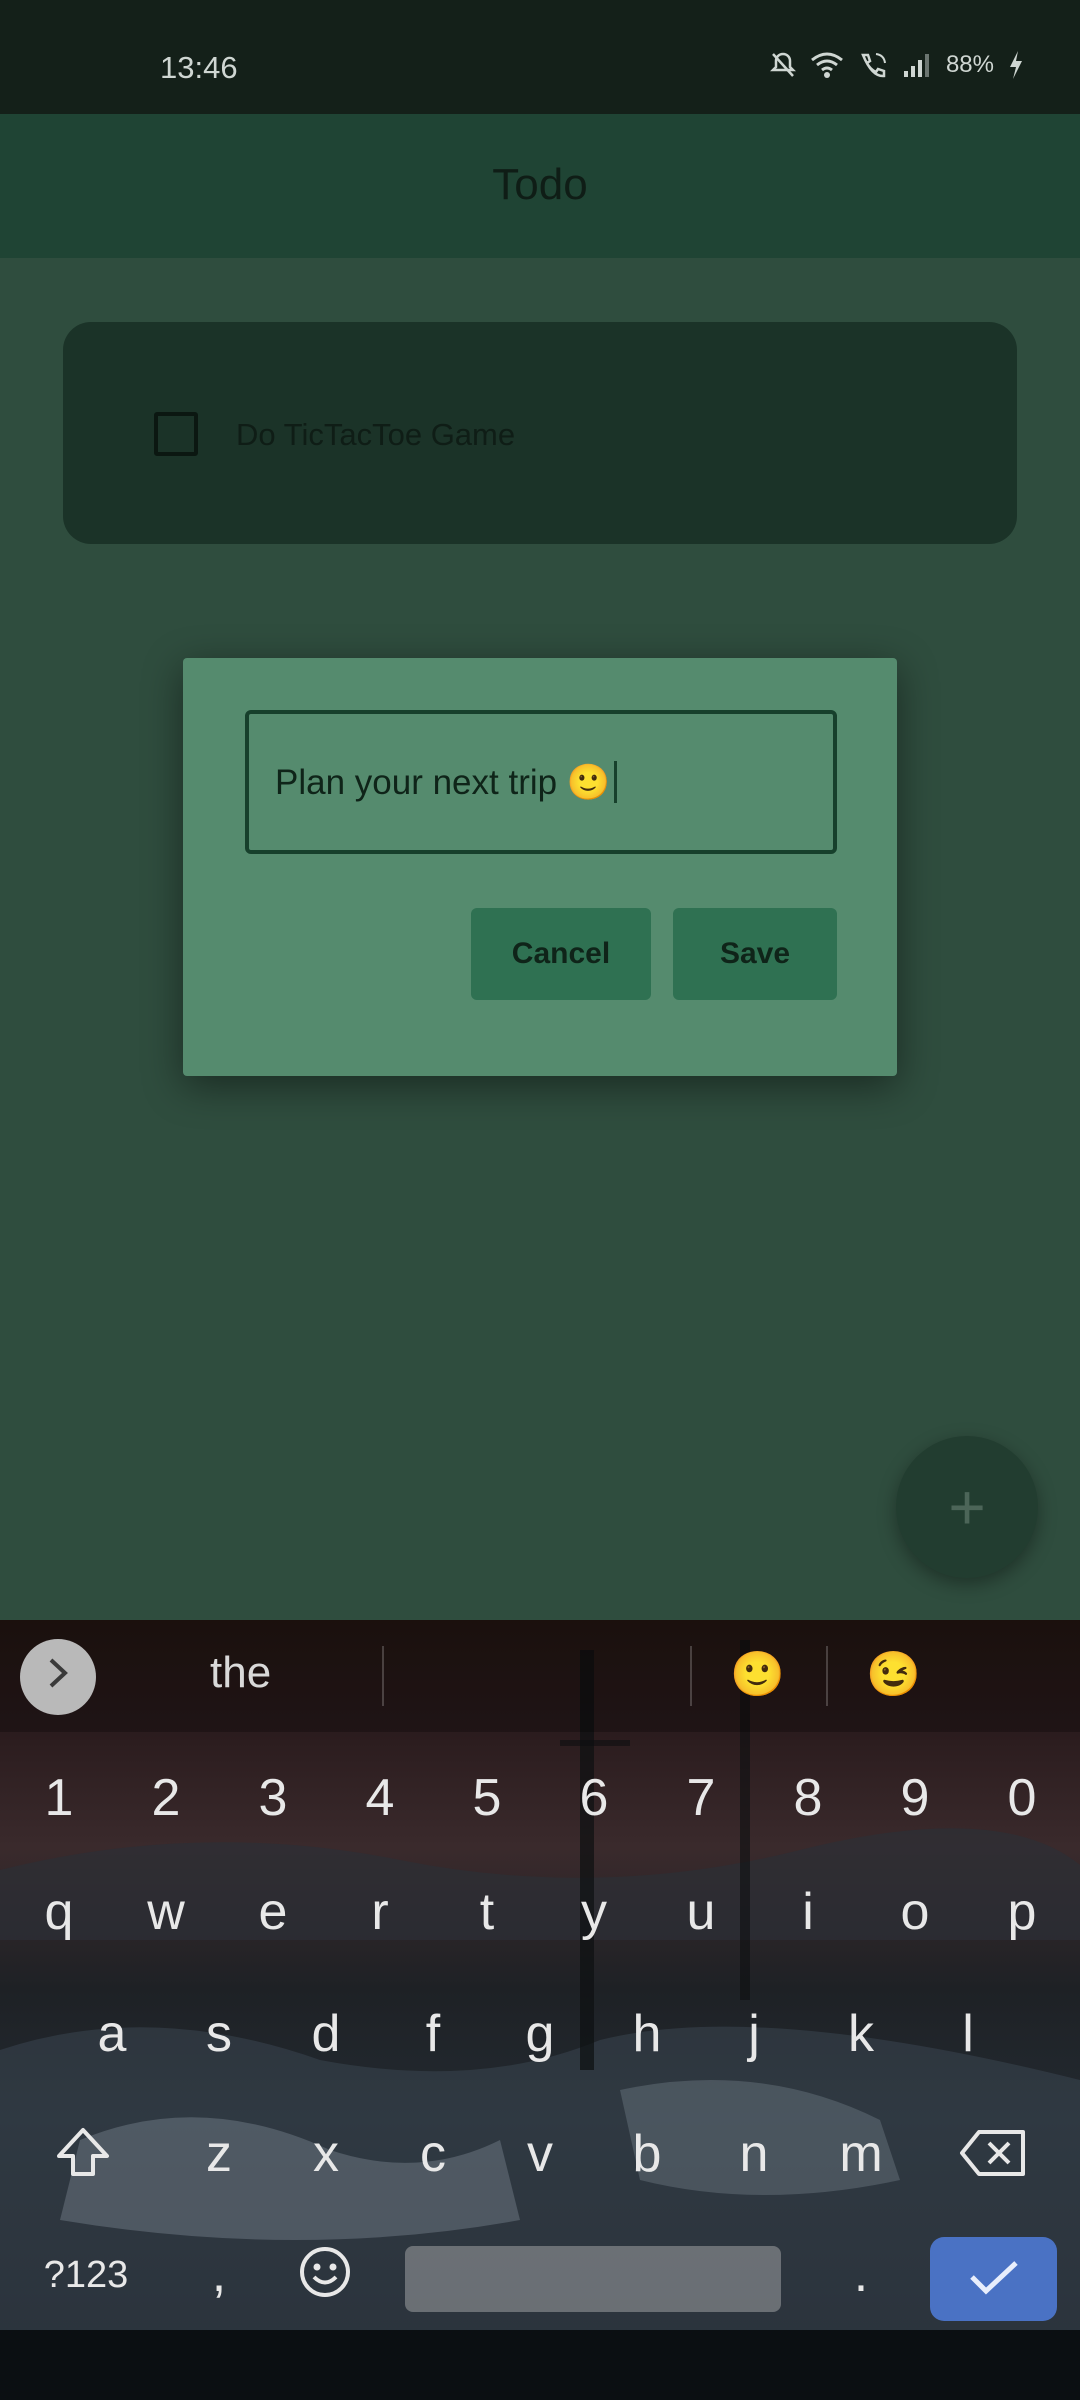 Image resolution: width=1080 pixels, height=2400 pixels. What do you see at coordinates (893, 1674) in the screenshot?
I see `suggestion-emoji-wink: 😉` at bounding box center [893, 1674].